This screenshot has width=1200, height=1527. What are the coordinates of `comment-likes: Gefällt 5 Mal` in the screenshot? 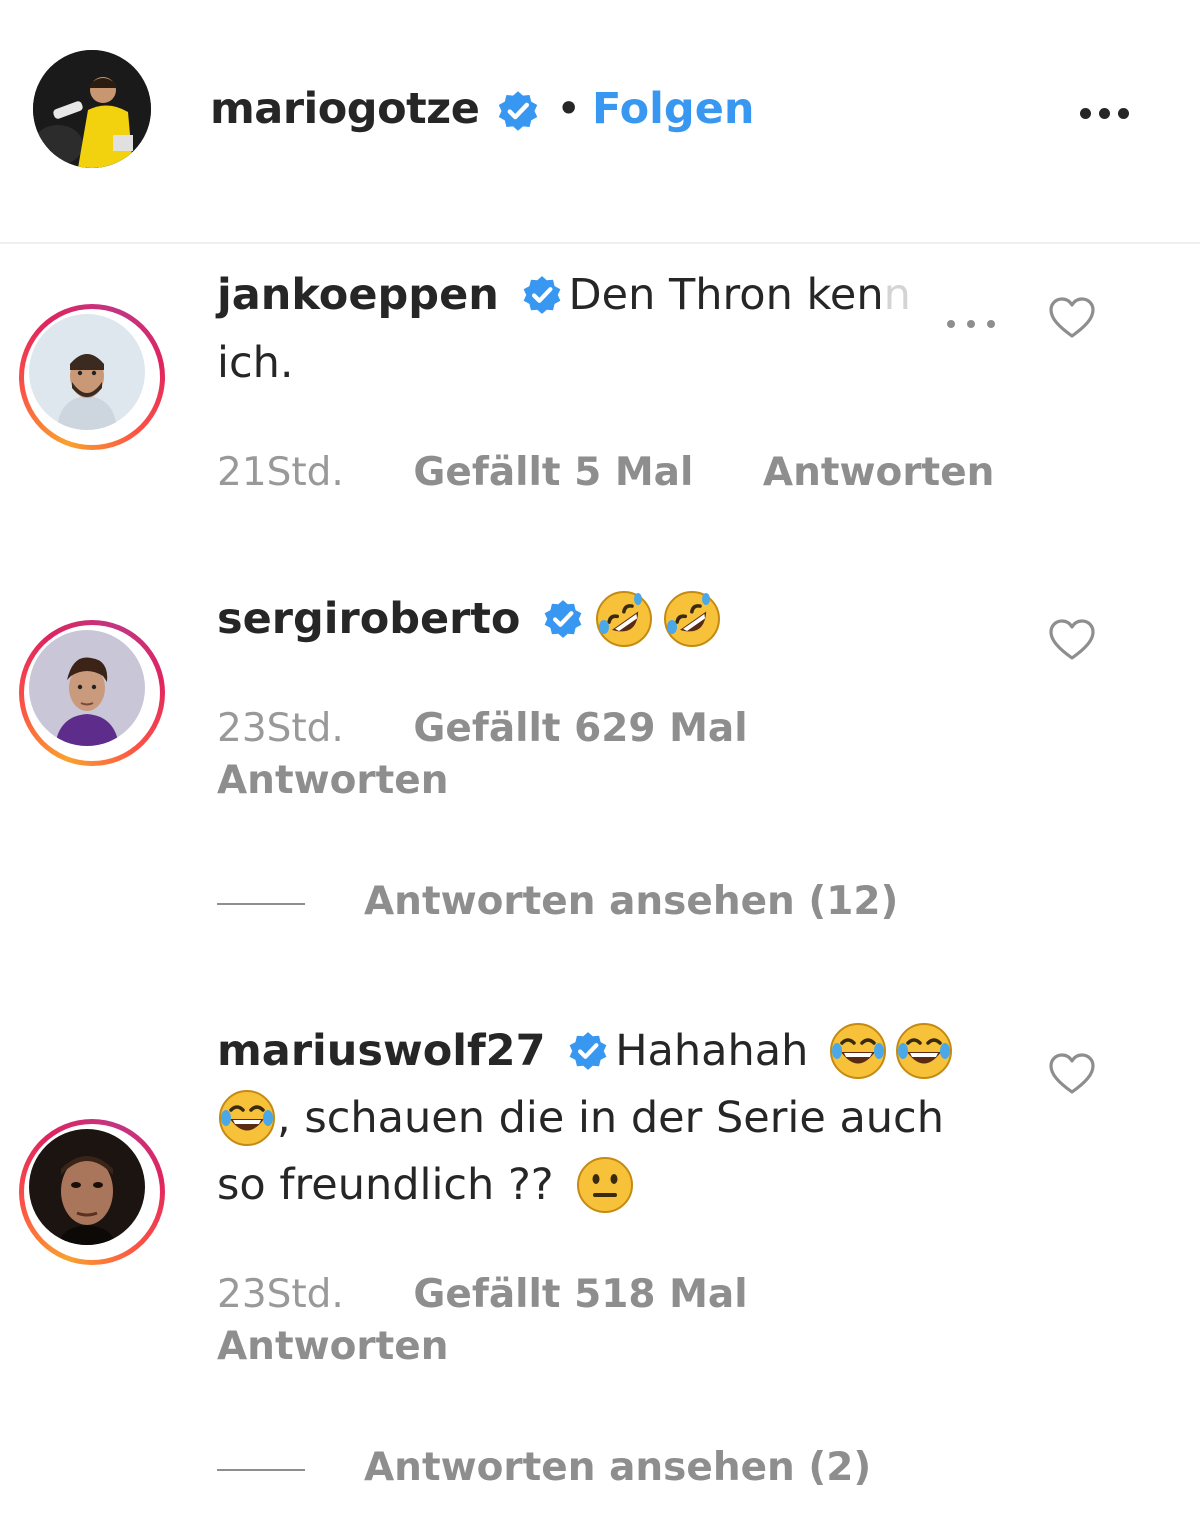 It's located at (553, 472).